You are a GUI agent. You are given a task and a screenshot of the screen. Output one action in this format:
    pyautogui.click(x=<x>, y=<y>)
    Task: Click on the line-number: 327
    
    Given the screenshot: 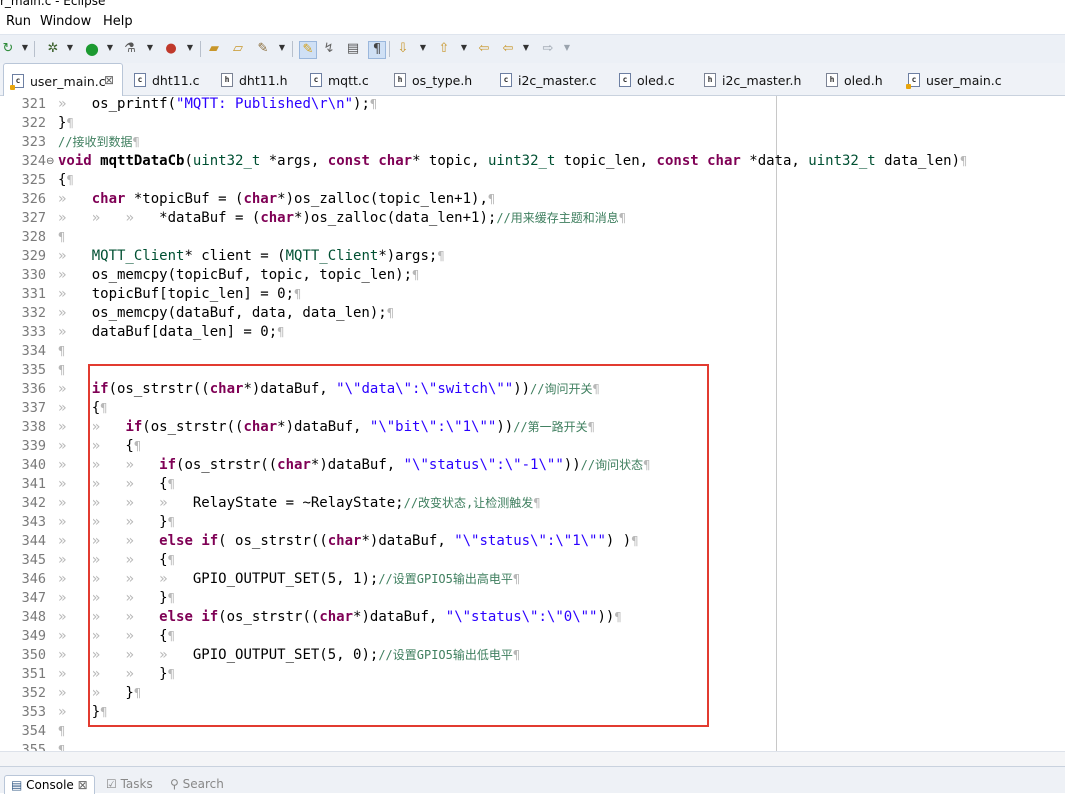 What is the action you would take?
    pyautogui.click(x=33, y=218)
    